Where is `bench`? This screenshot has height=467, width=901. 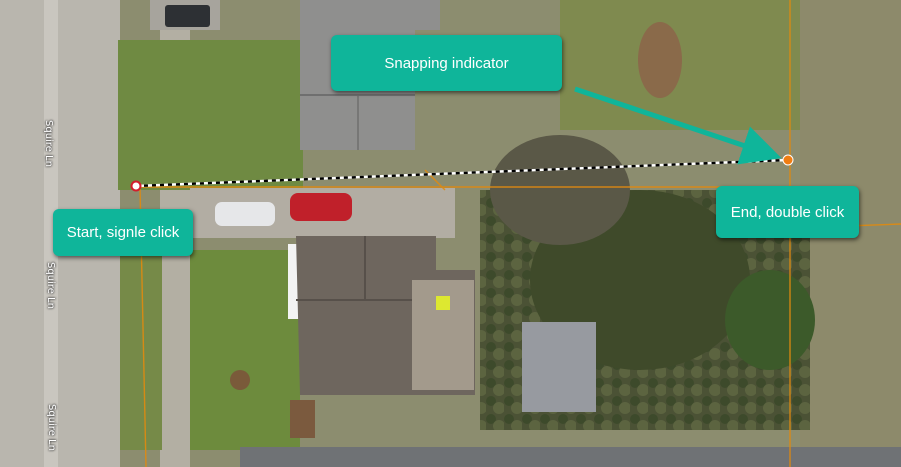
bench is located at coordinates (302, 419).